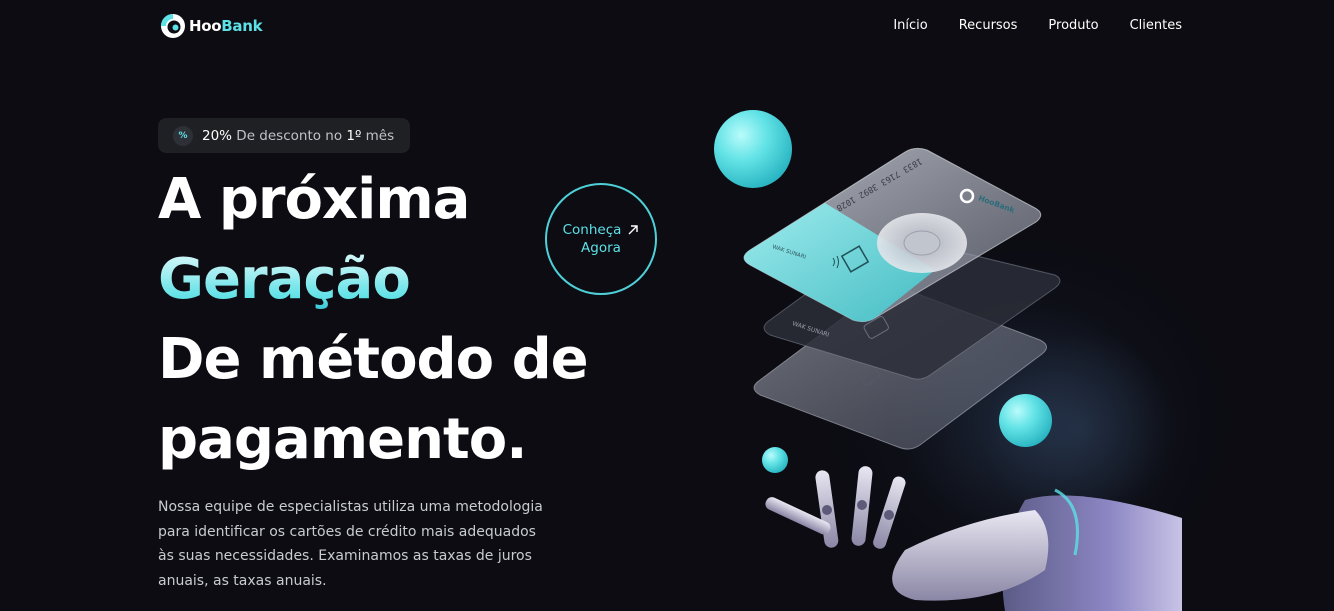 The image size is (1334, 611). I want to click on discount-badge: % 20% De desconto no 1º mês, so click(284, 135).